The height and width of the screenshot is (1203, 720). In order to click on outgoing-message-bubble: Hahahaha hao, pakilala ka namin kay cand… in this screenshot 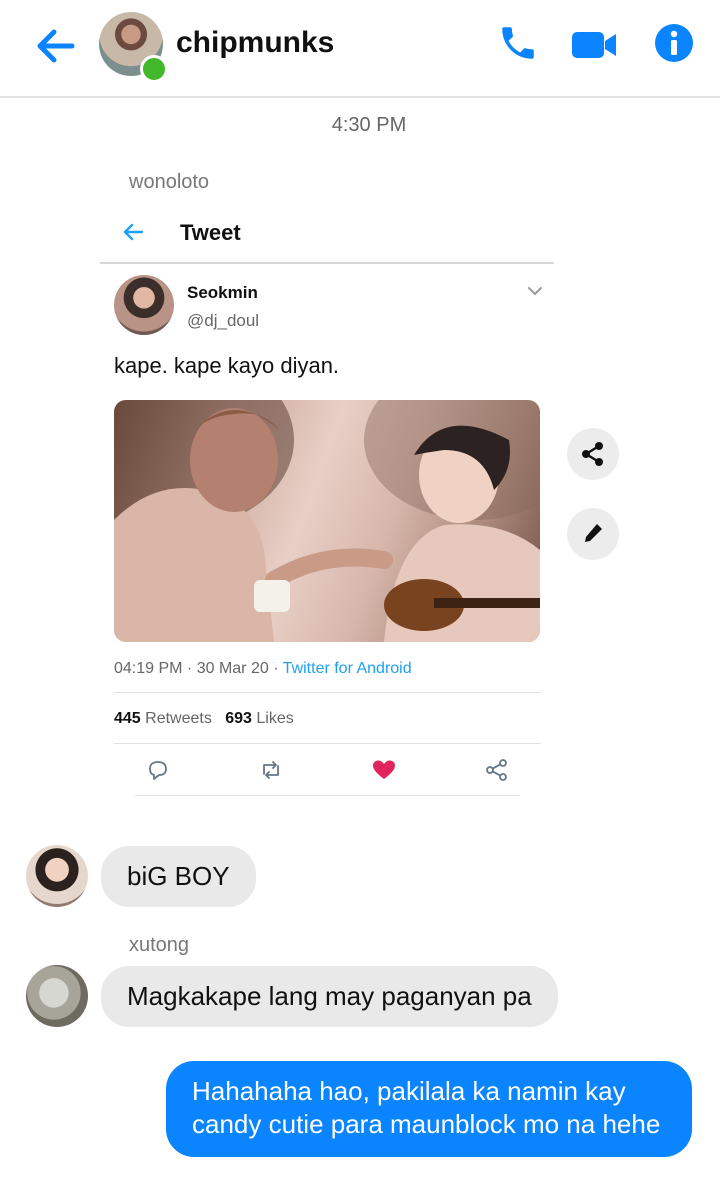, I will do `click(429, 1109)`.